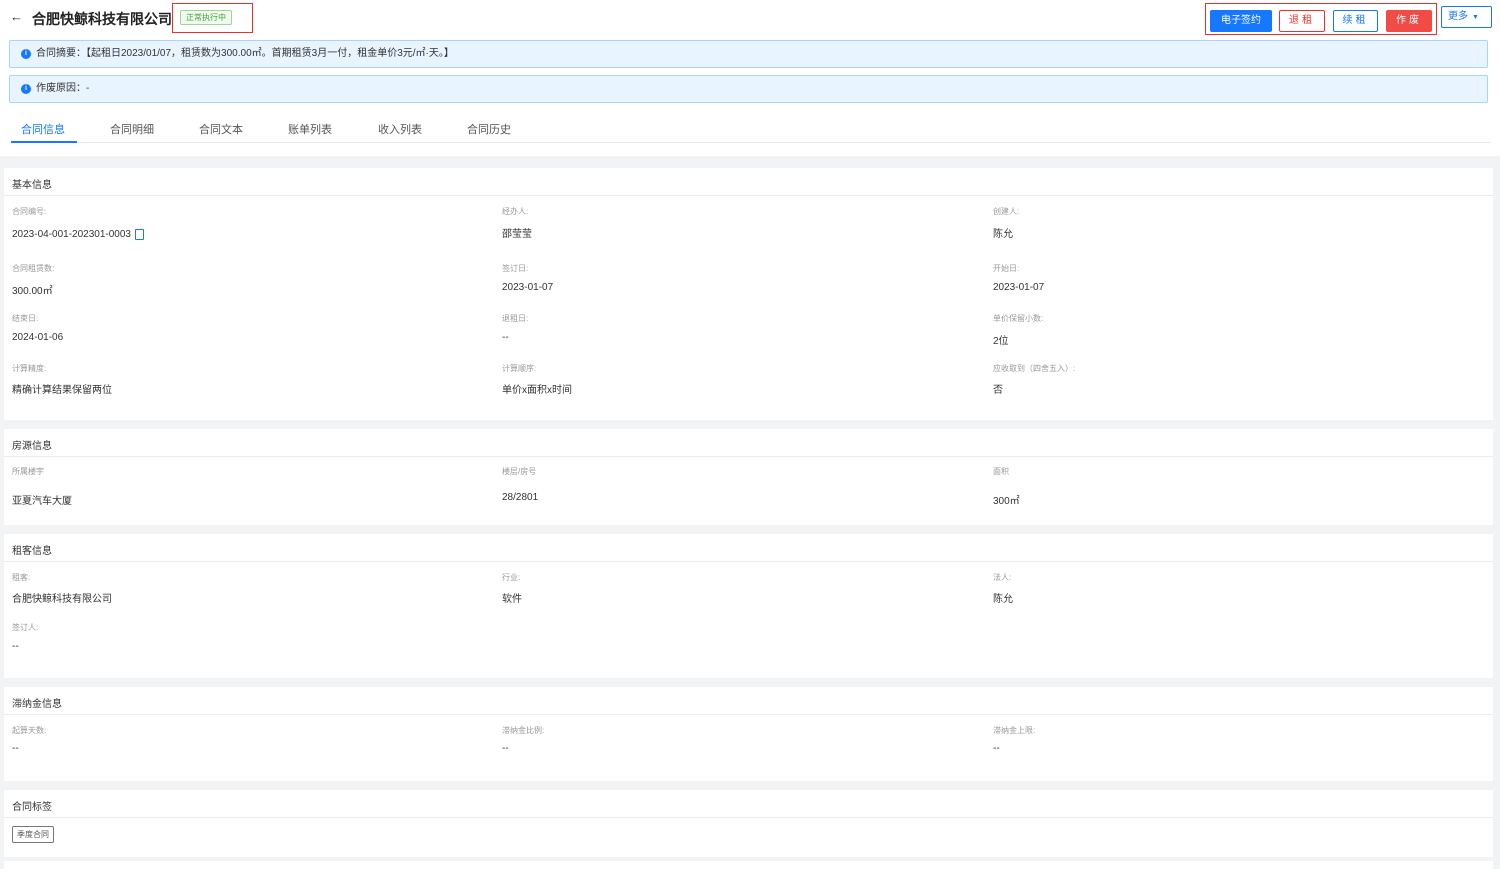 The width and height of the screenshot is (1500, 869). Describe the element at coordinates (1006, 268) in the screenshot. I see `field-label: 开始日:` at that location.